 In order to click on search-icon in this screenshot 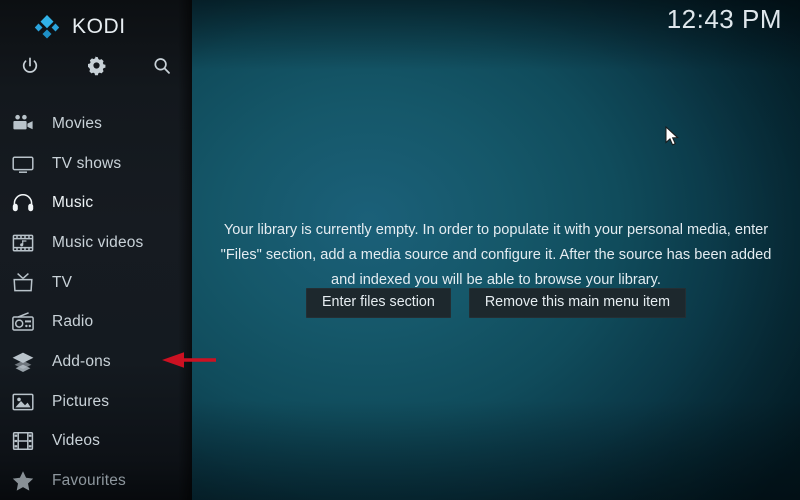, I will do `click(162, 68)`.